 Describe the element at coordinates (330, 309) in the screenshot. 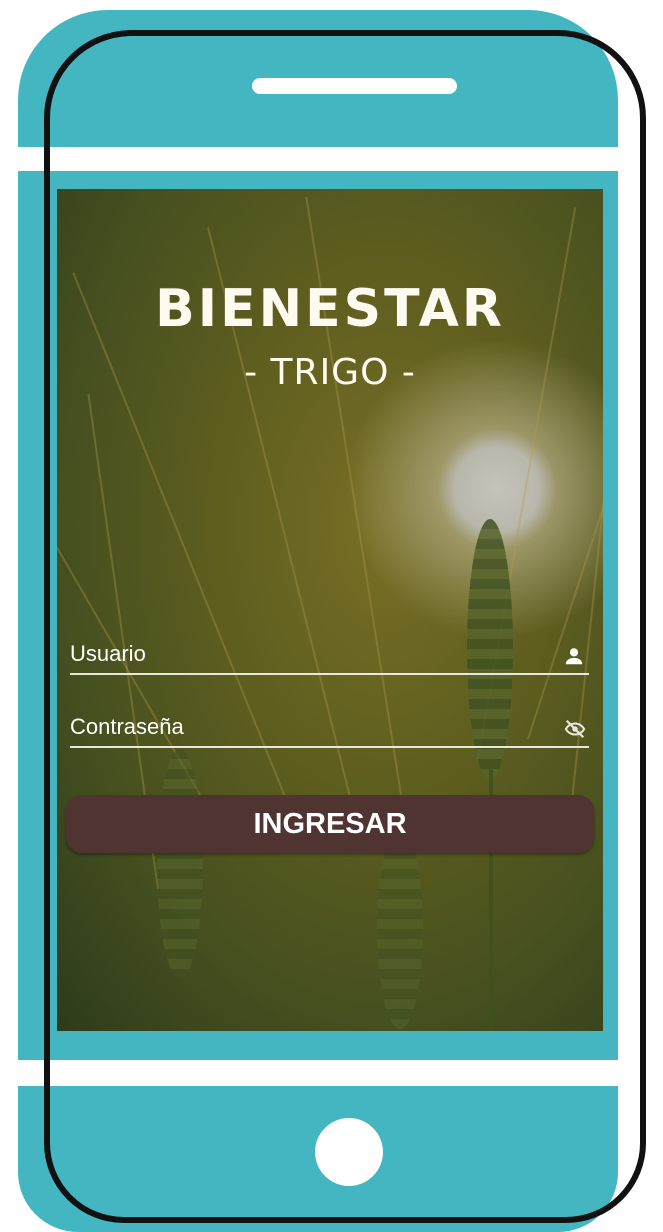

I see `app-brand-title: BIENESTAR` at that location.